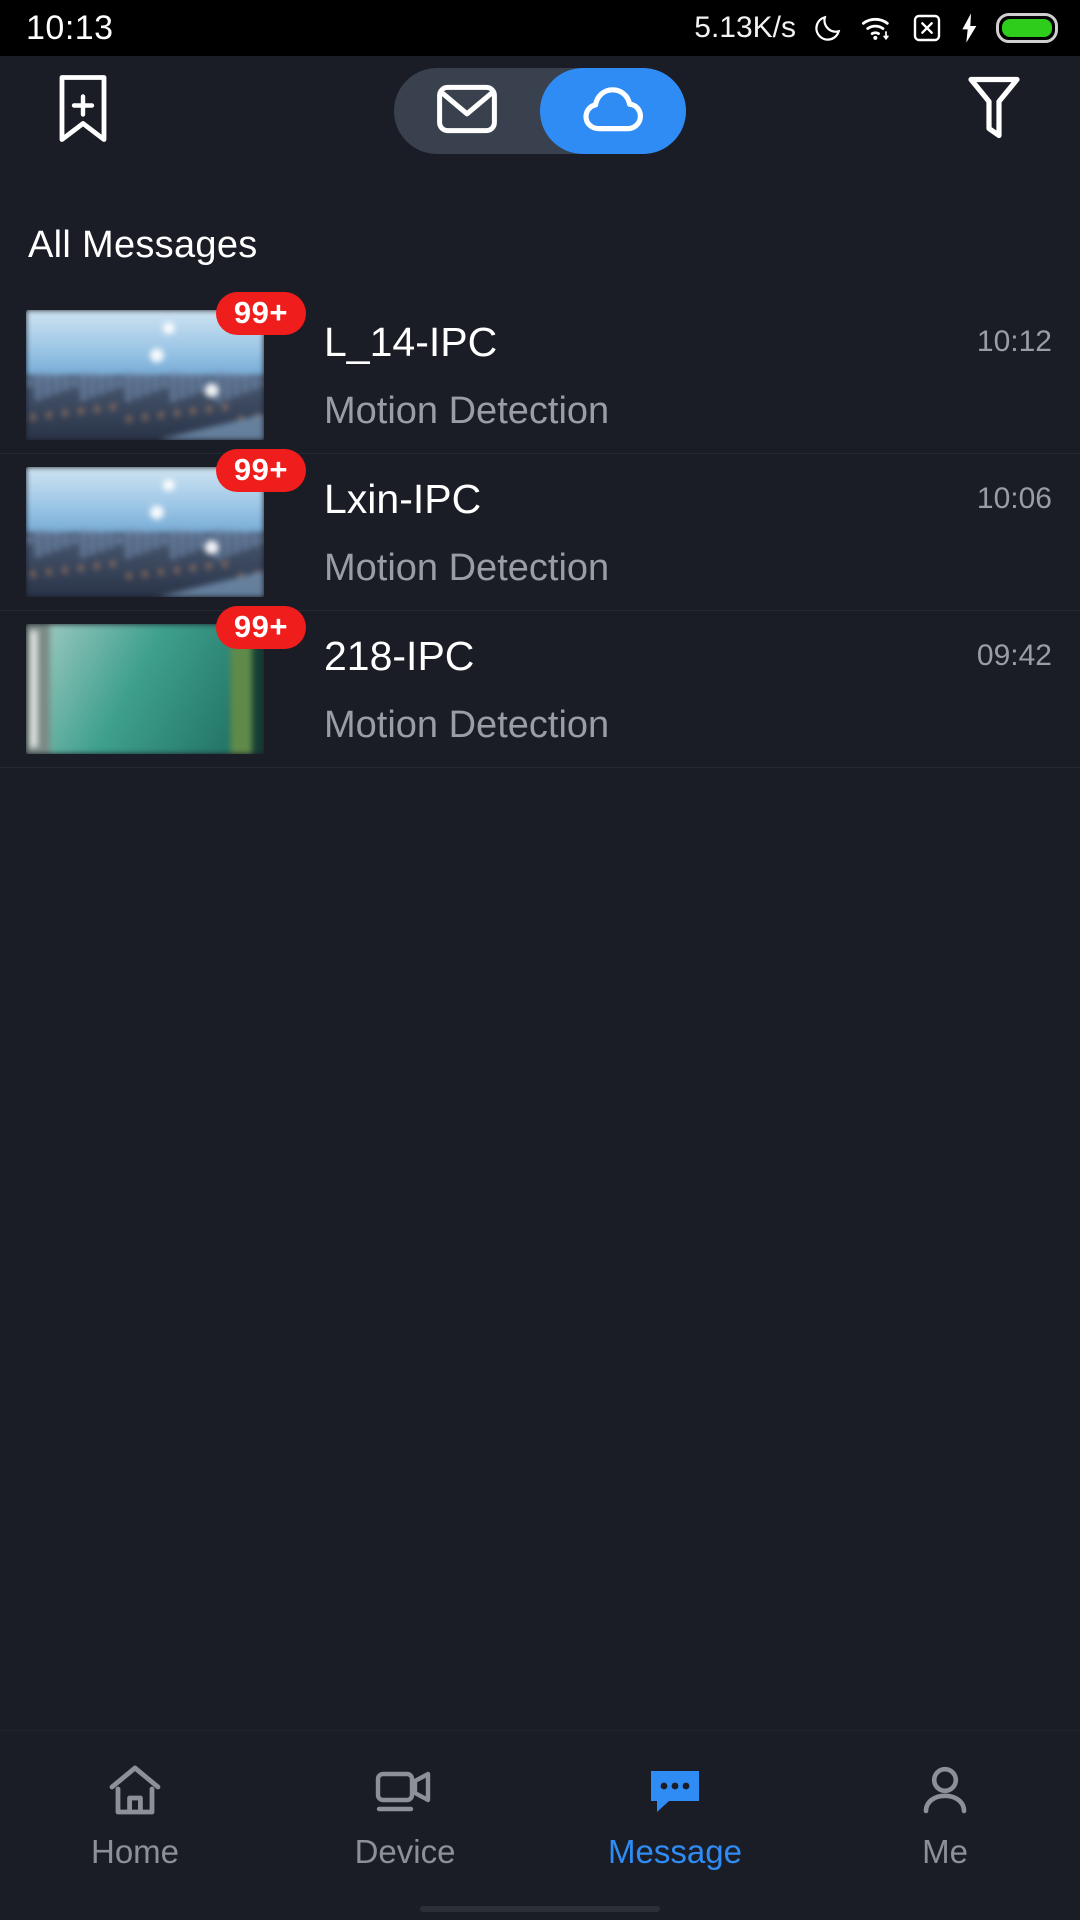 This screenshot has width=1080, height=1920. Describe the element at coordinates (135, 1851) in the screenshot. I see `nav-label-home: Home` at that location.